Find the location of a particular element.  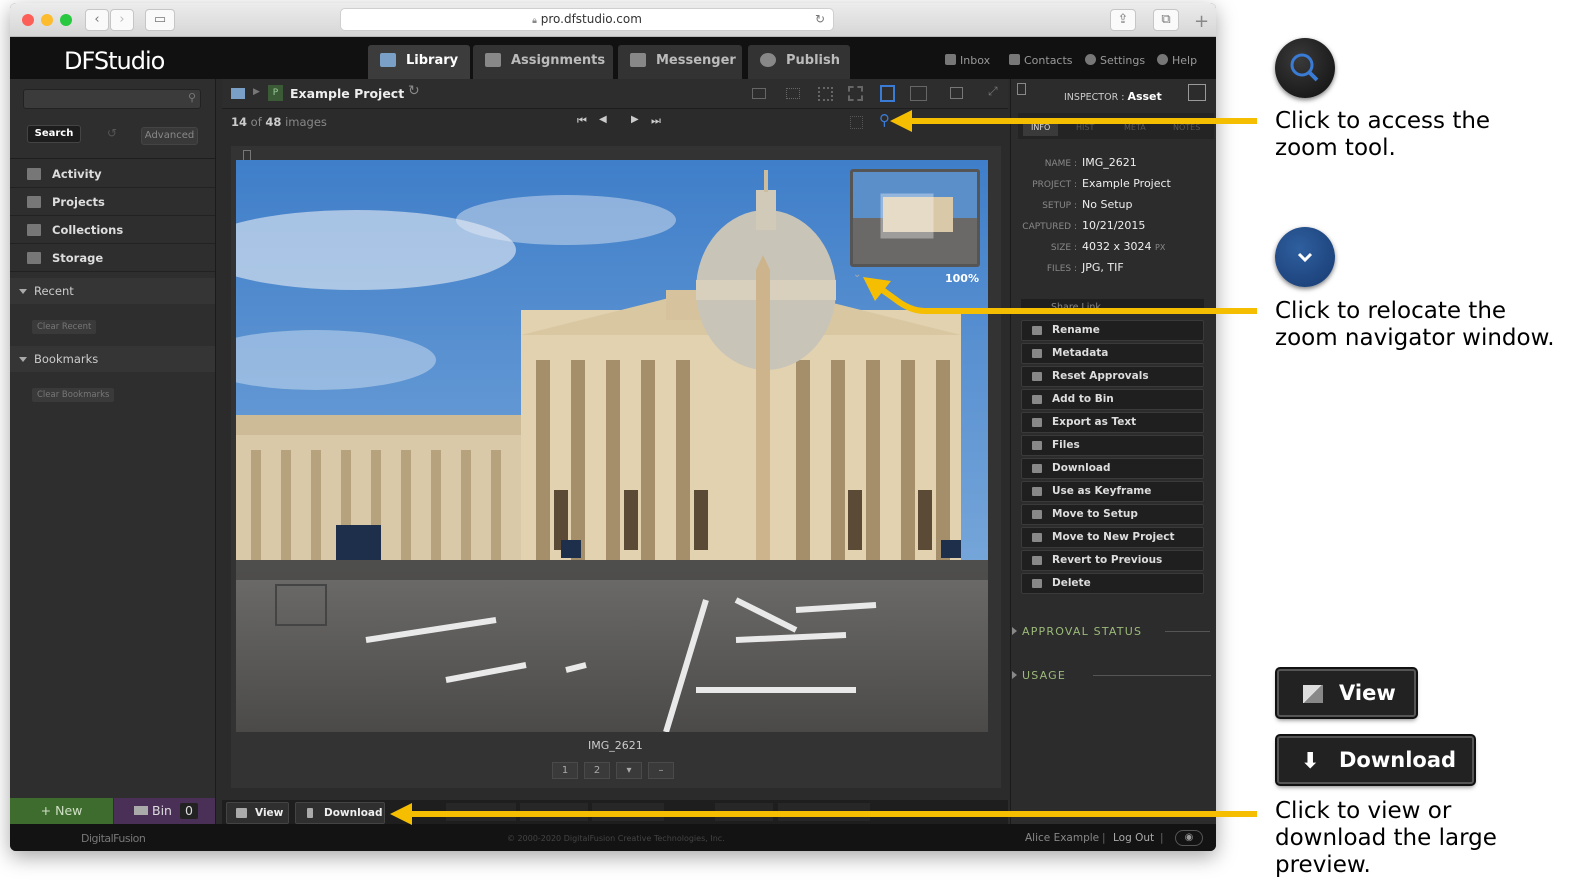

large-grid-icon is located at coordinates (855, 93).